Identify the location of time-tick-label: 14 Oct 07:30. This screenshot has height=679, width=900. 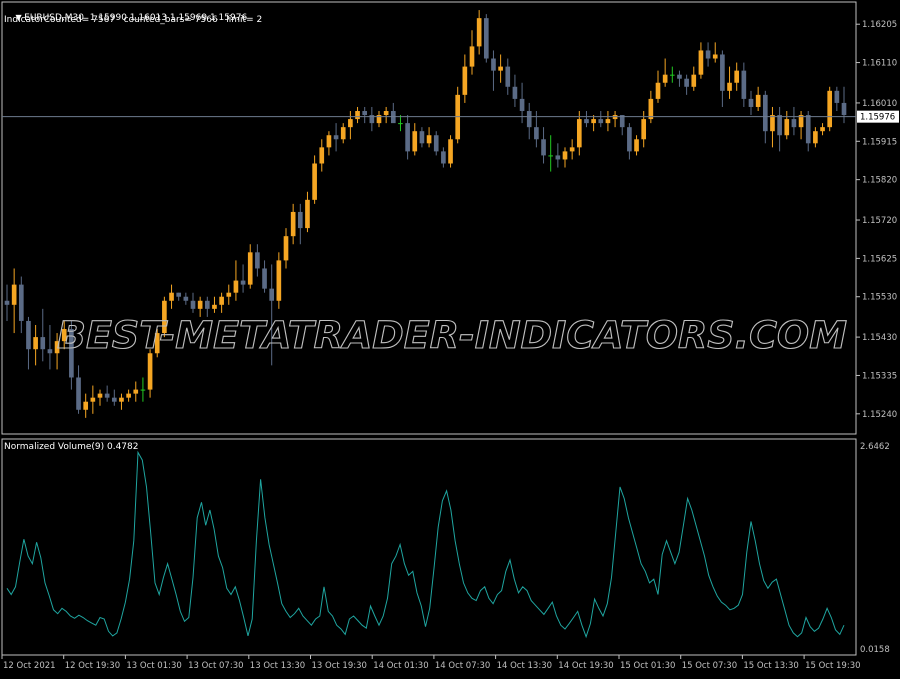
(462, 666).